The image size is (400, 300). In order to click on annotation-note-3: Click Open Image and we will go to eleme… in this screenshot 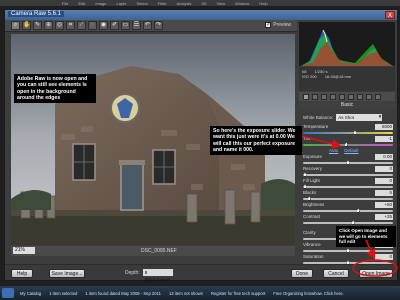, I will do `click(366, 236)`.